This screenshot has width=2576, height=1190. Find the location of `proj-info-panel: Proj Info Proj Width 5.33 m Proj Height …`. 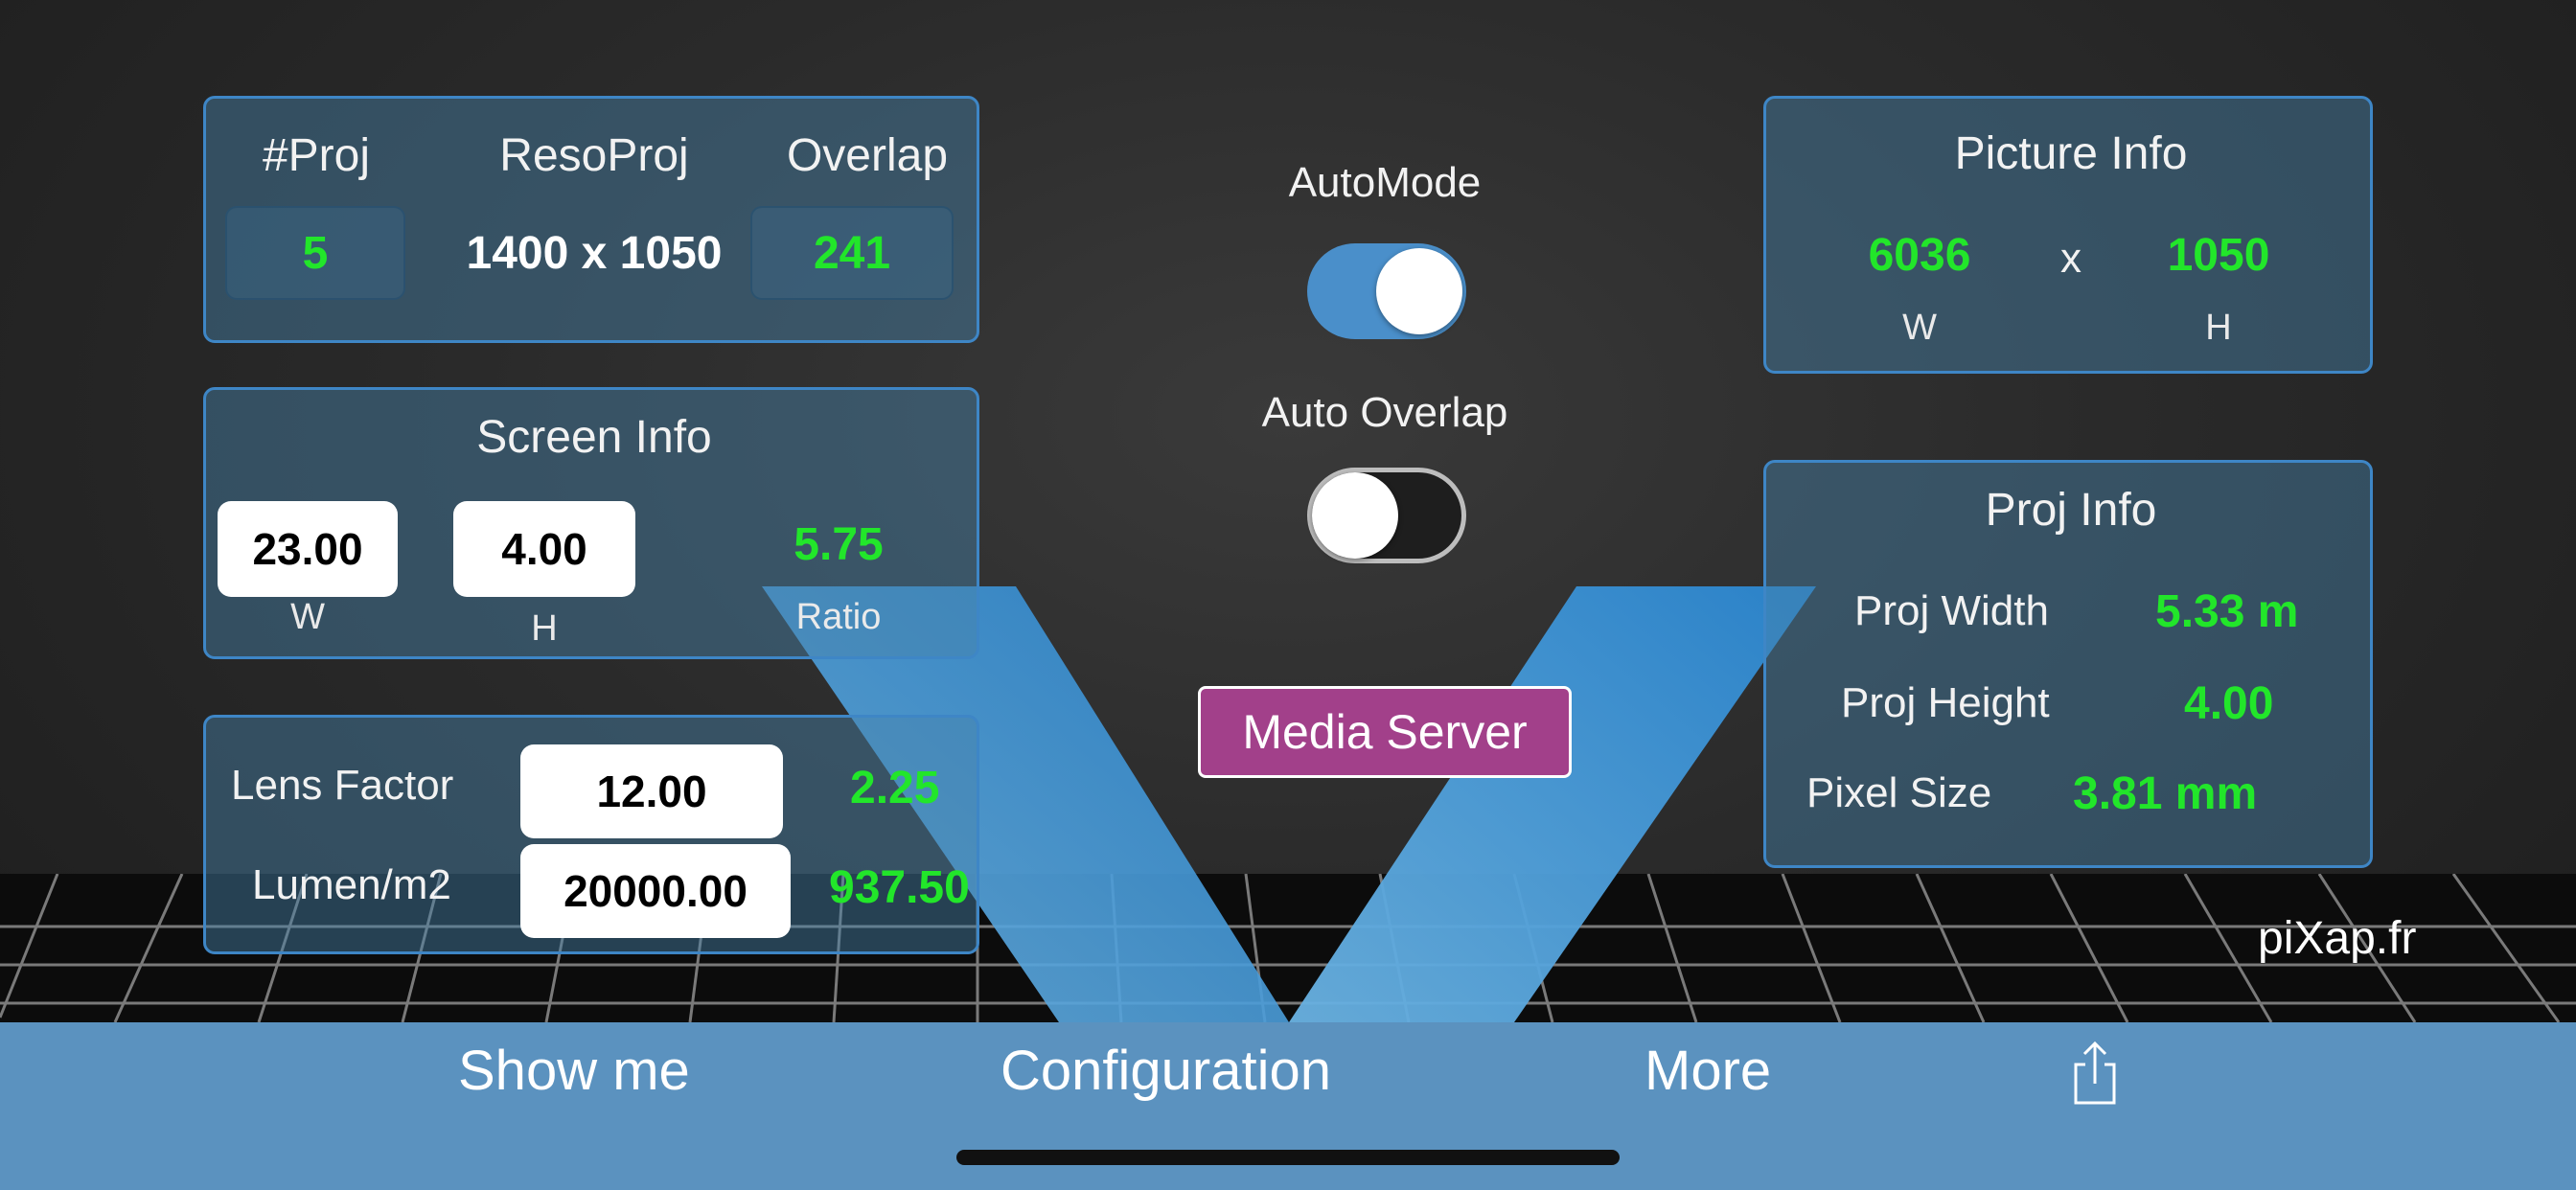

proj-info-panel: Proj Info Proj Width 5.33 m Proj Height … is located at coordinates (2068, 664).